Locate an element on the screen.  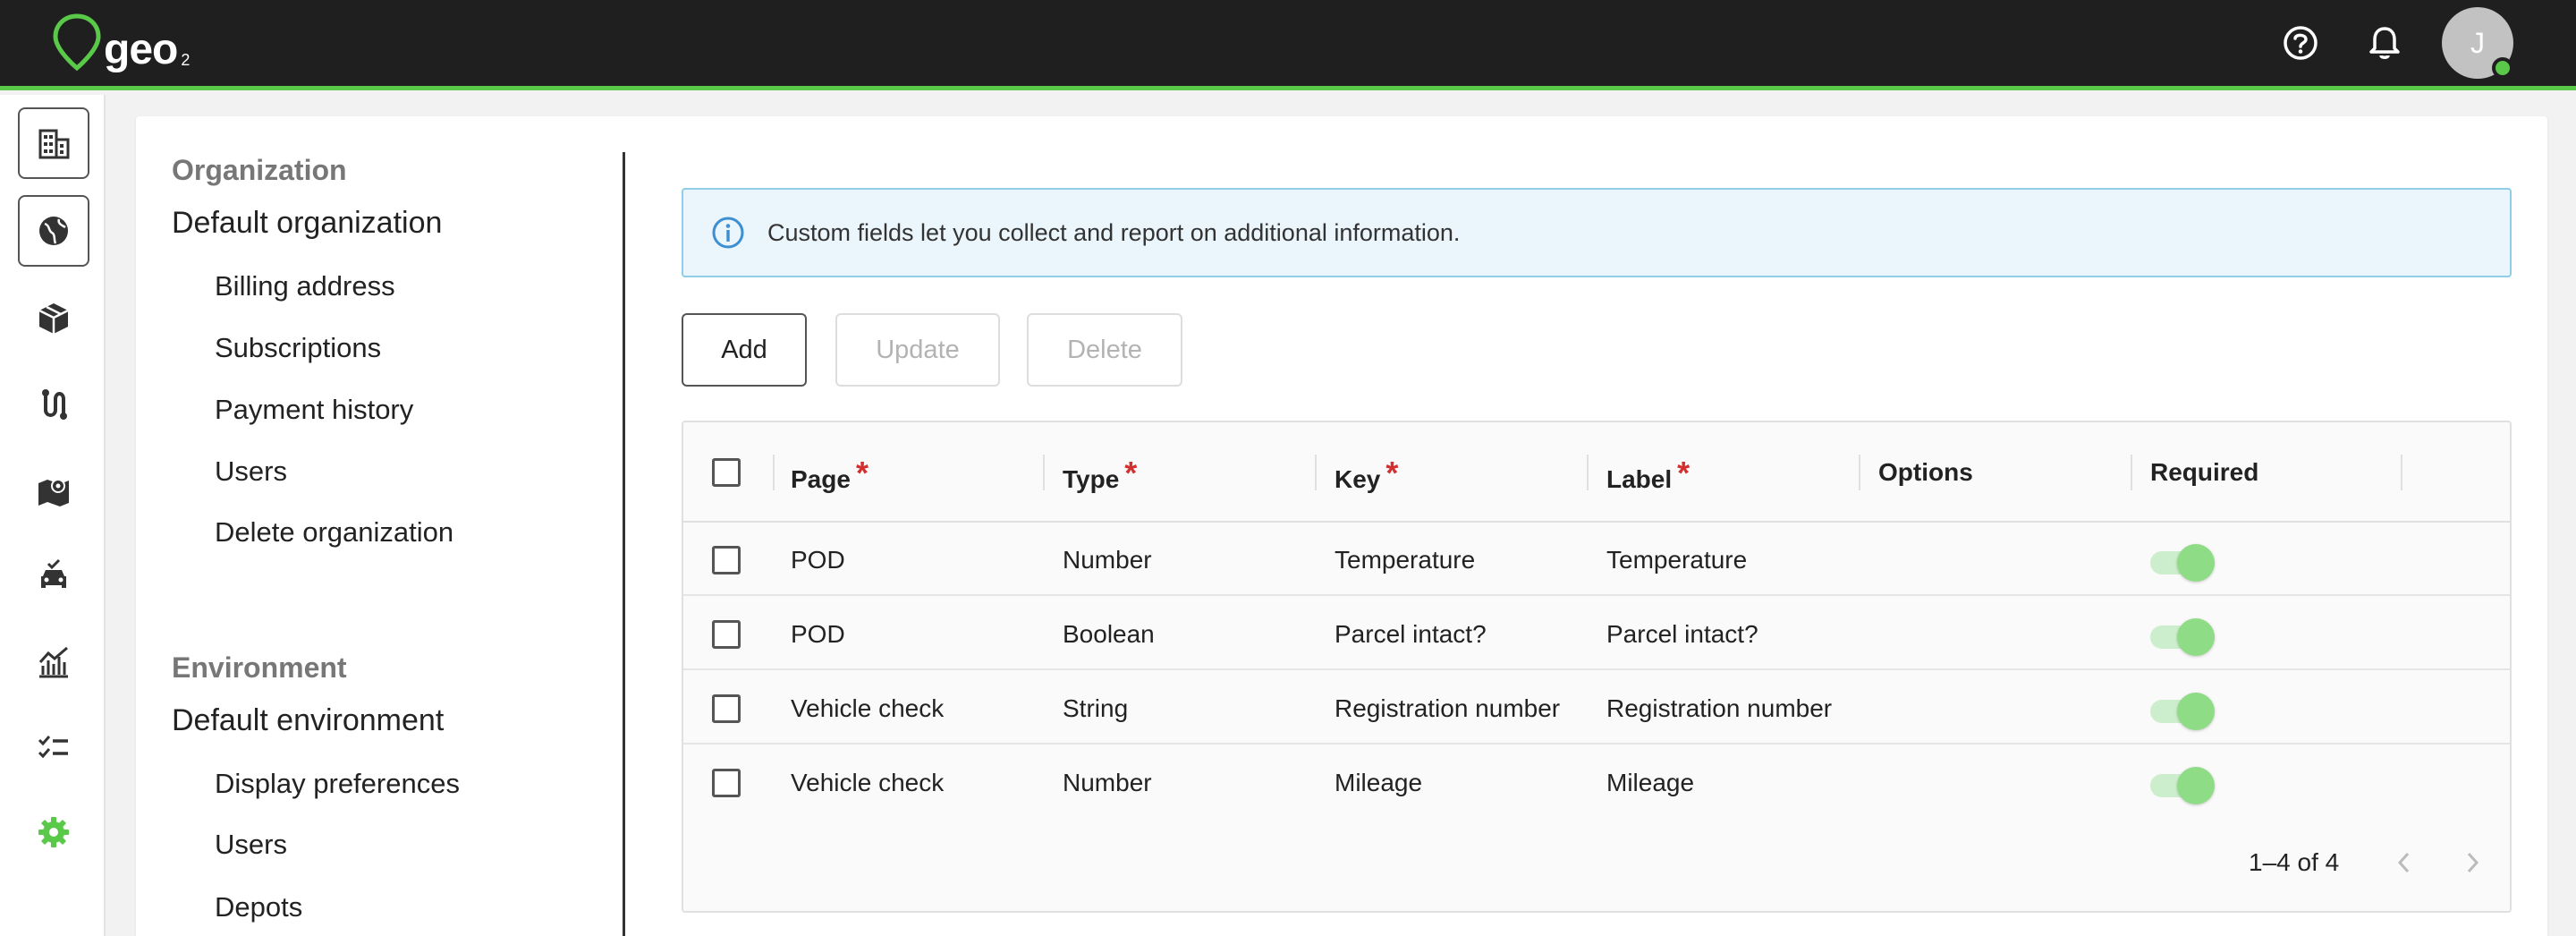
column-header-page: Page * is located at coordinates (830, 476).